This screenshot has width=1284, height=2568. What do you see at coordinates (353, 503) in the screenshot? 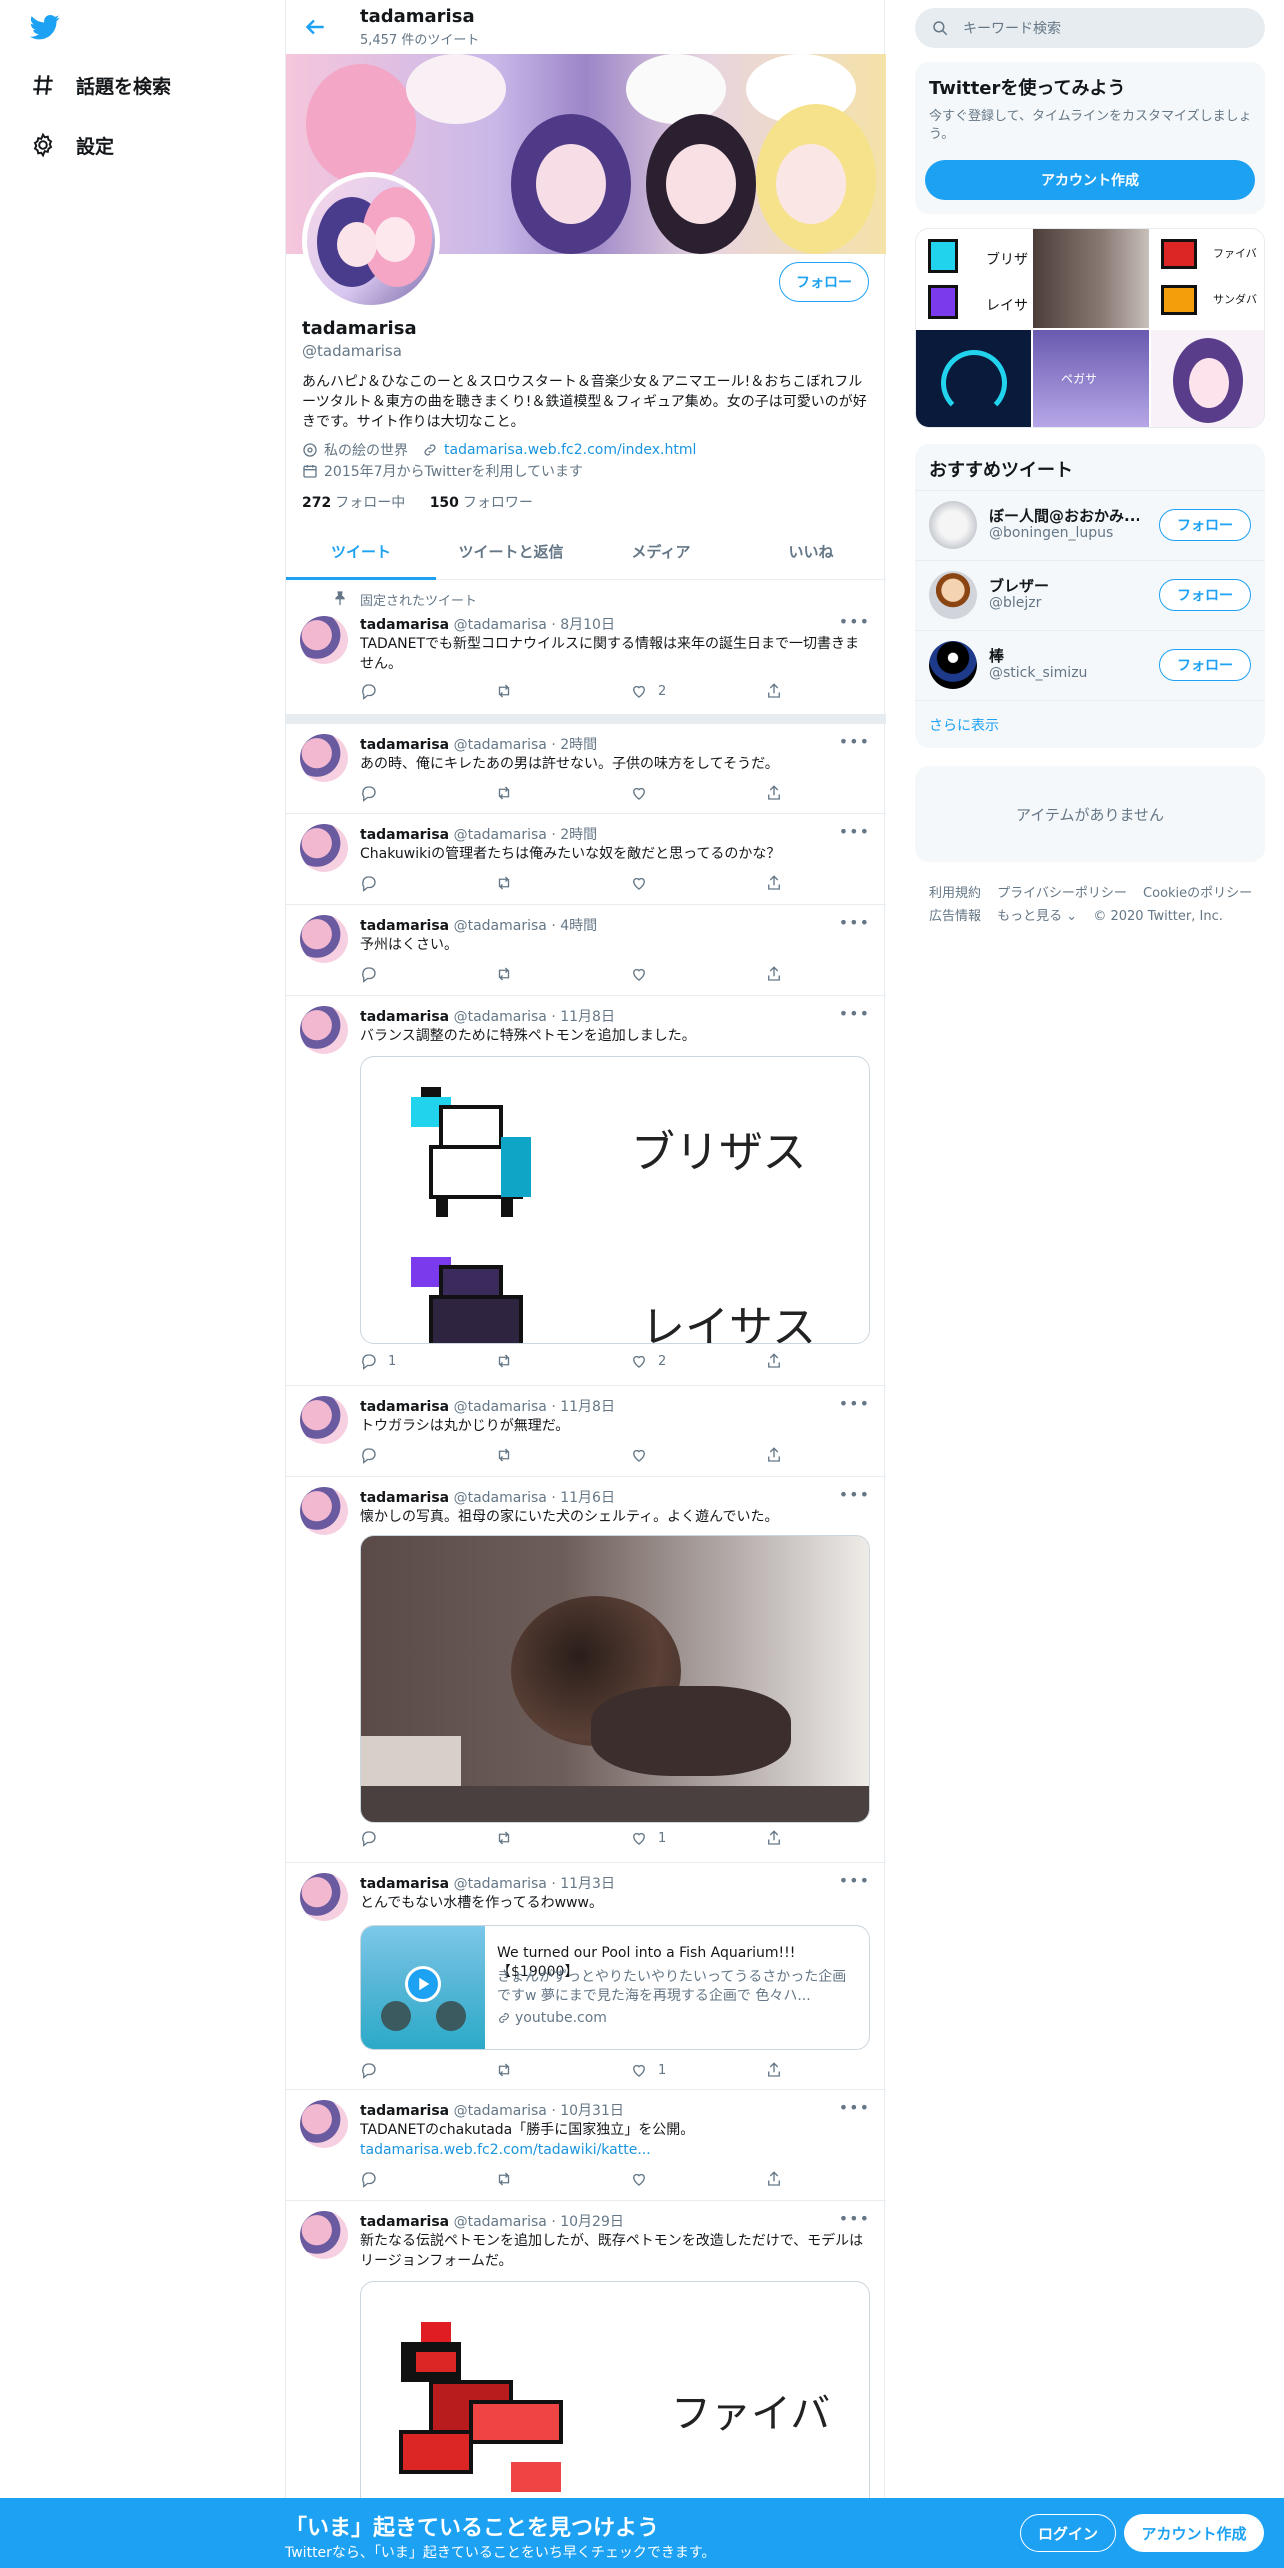
I see `following-stat: 272 フォロー中` at bounding box center [353, 503].